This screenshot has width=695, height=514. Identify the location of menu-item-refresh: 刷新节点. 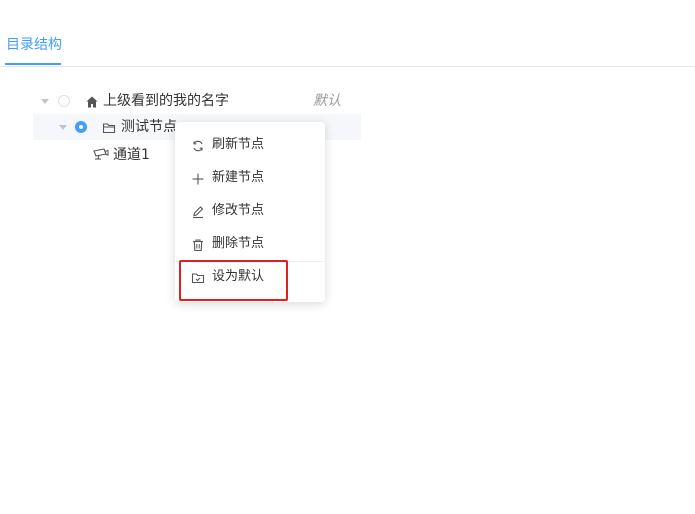
(250, 145).